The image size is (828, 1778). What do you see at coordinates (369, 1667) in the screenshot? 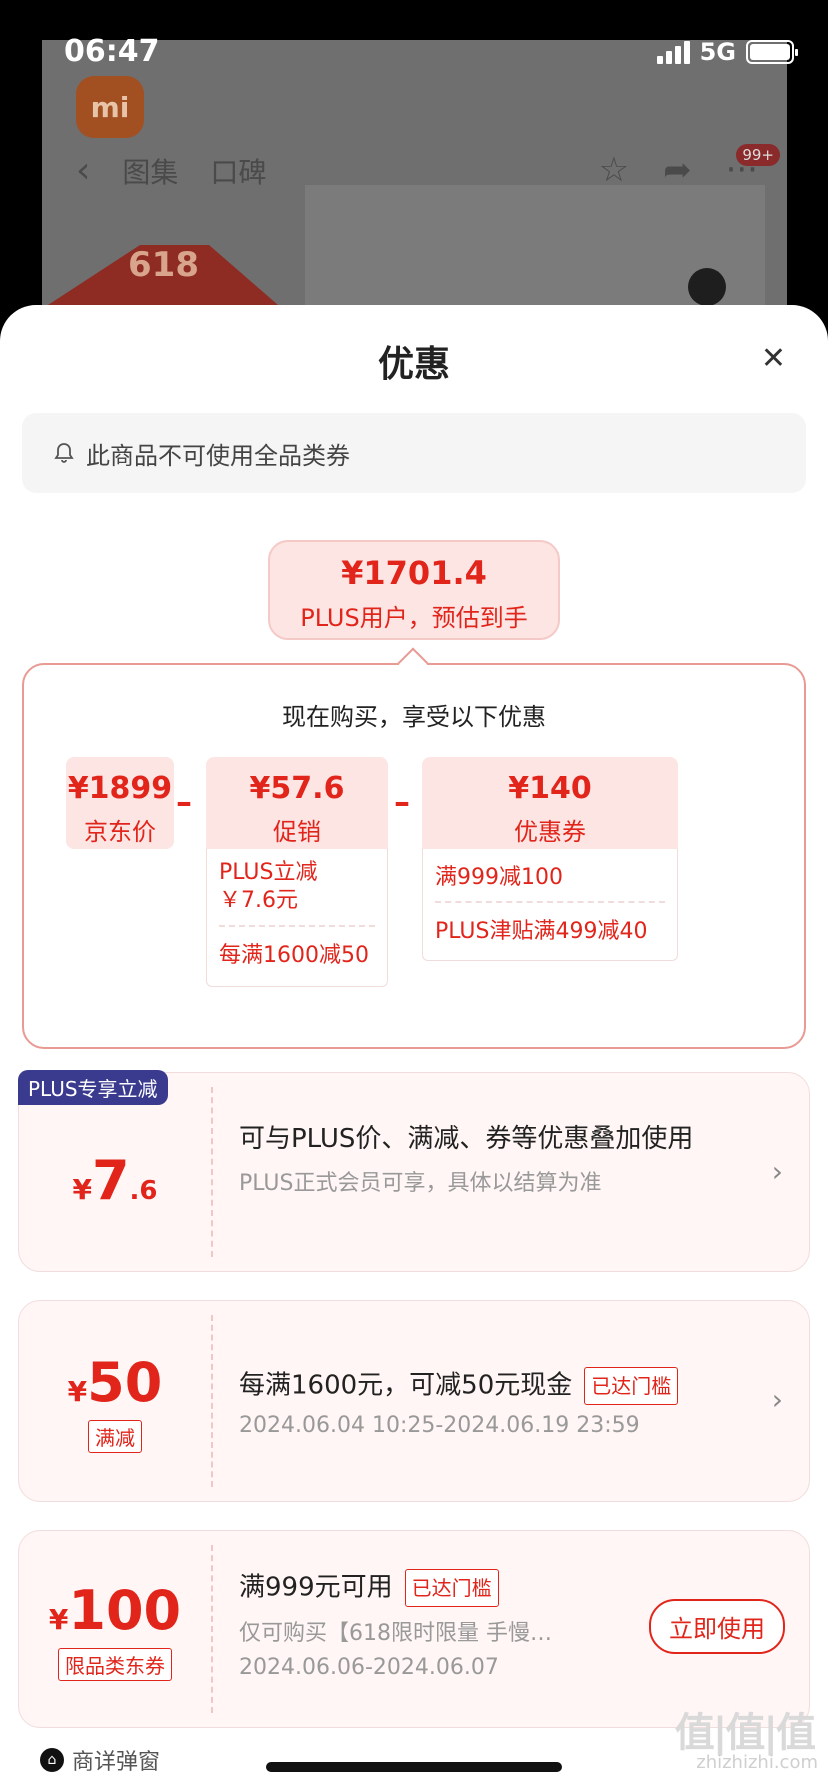
I see `offer-validity: 2024.06.06-2024.06.07` at bounding box center [369, 1667].